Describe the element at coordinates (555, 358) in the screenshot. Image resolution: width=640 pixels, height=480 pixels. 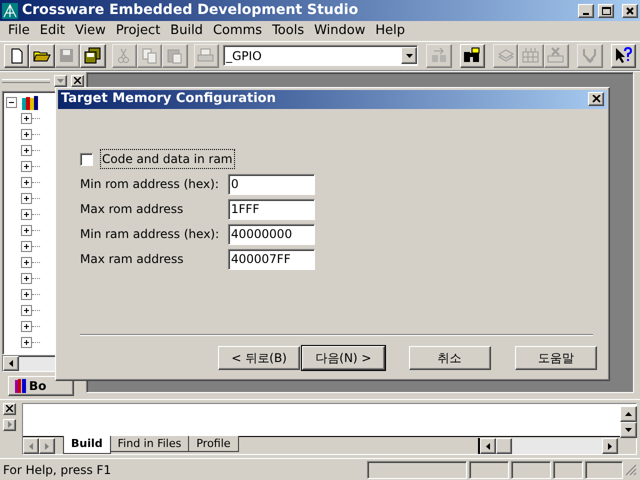
I see `dialog-button: 도움말` at that location.